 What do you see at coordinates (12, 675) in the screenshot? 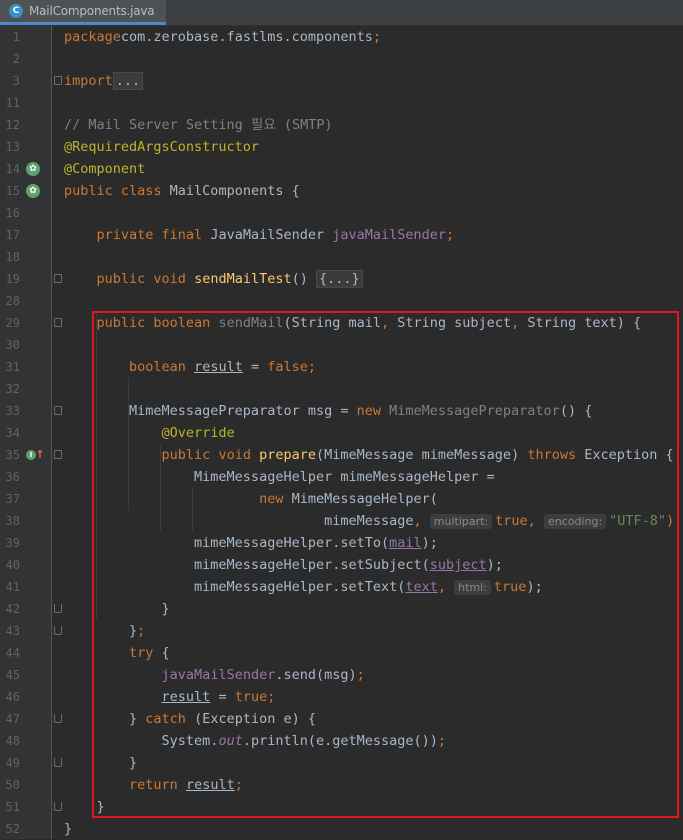
I see `line-number: 45` at bounding box center [12, 675].